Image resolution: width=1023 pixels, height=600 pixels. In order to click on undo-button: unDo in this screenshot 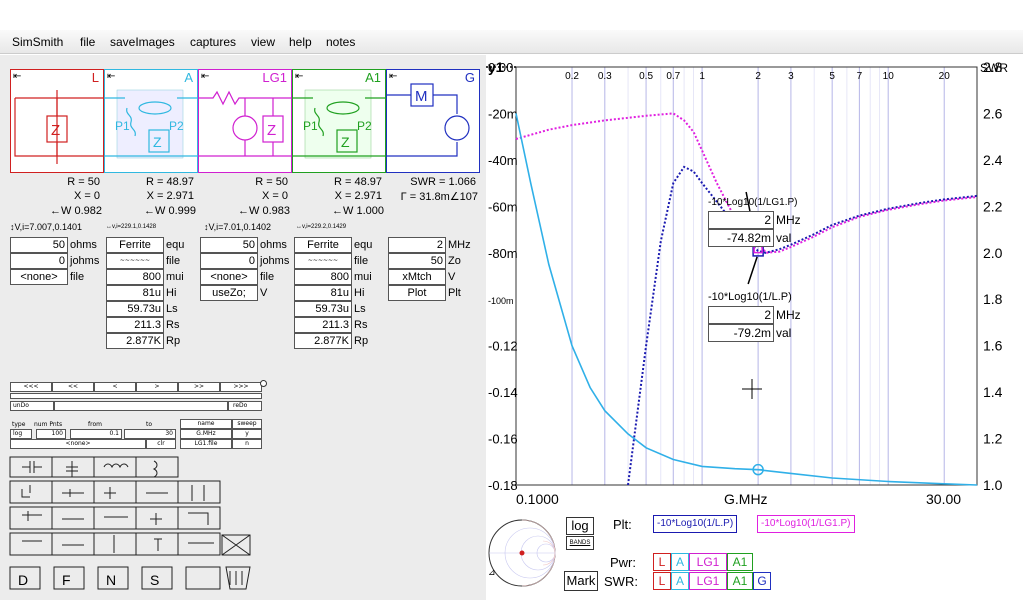, I will do `click(32, 406)`.